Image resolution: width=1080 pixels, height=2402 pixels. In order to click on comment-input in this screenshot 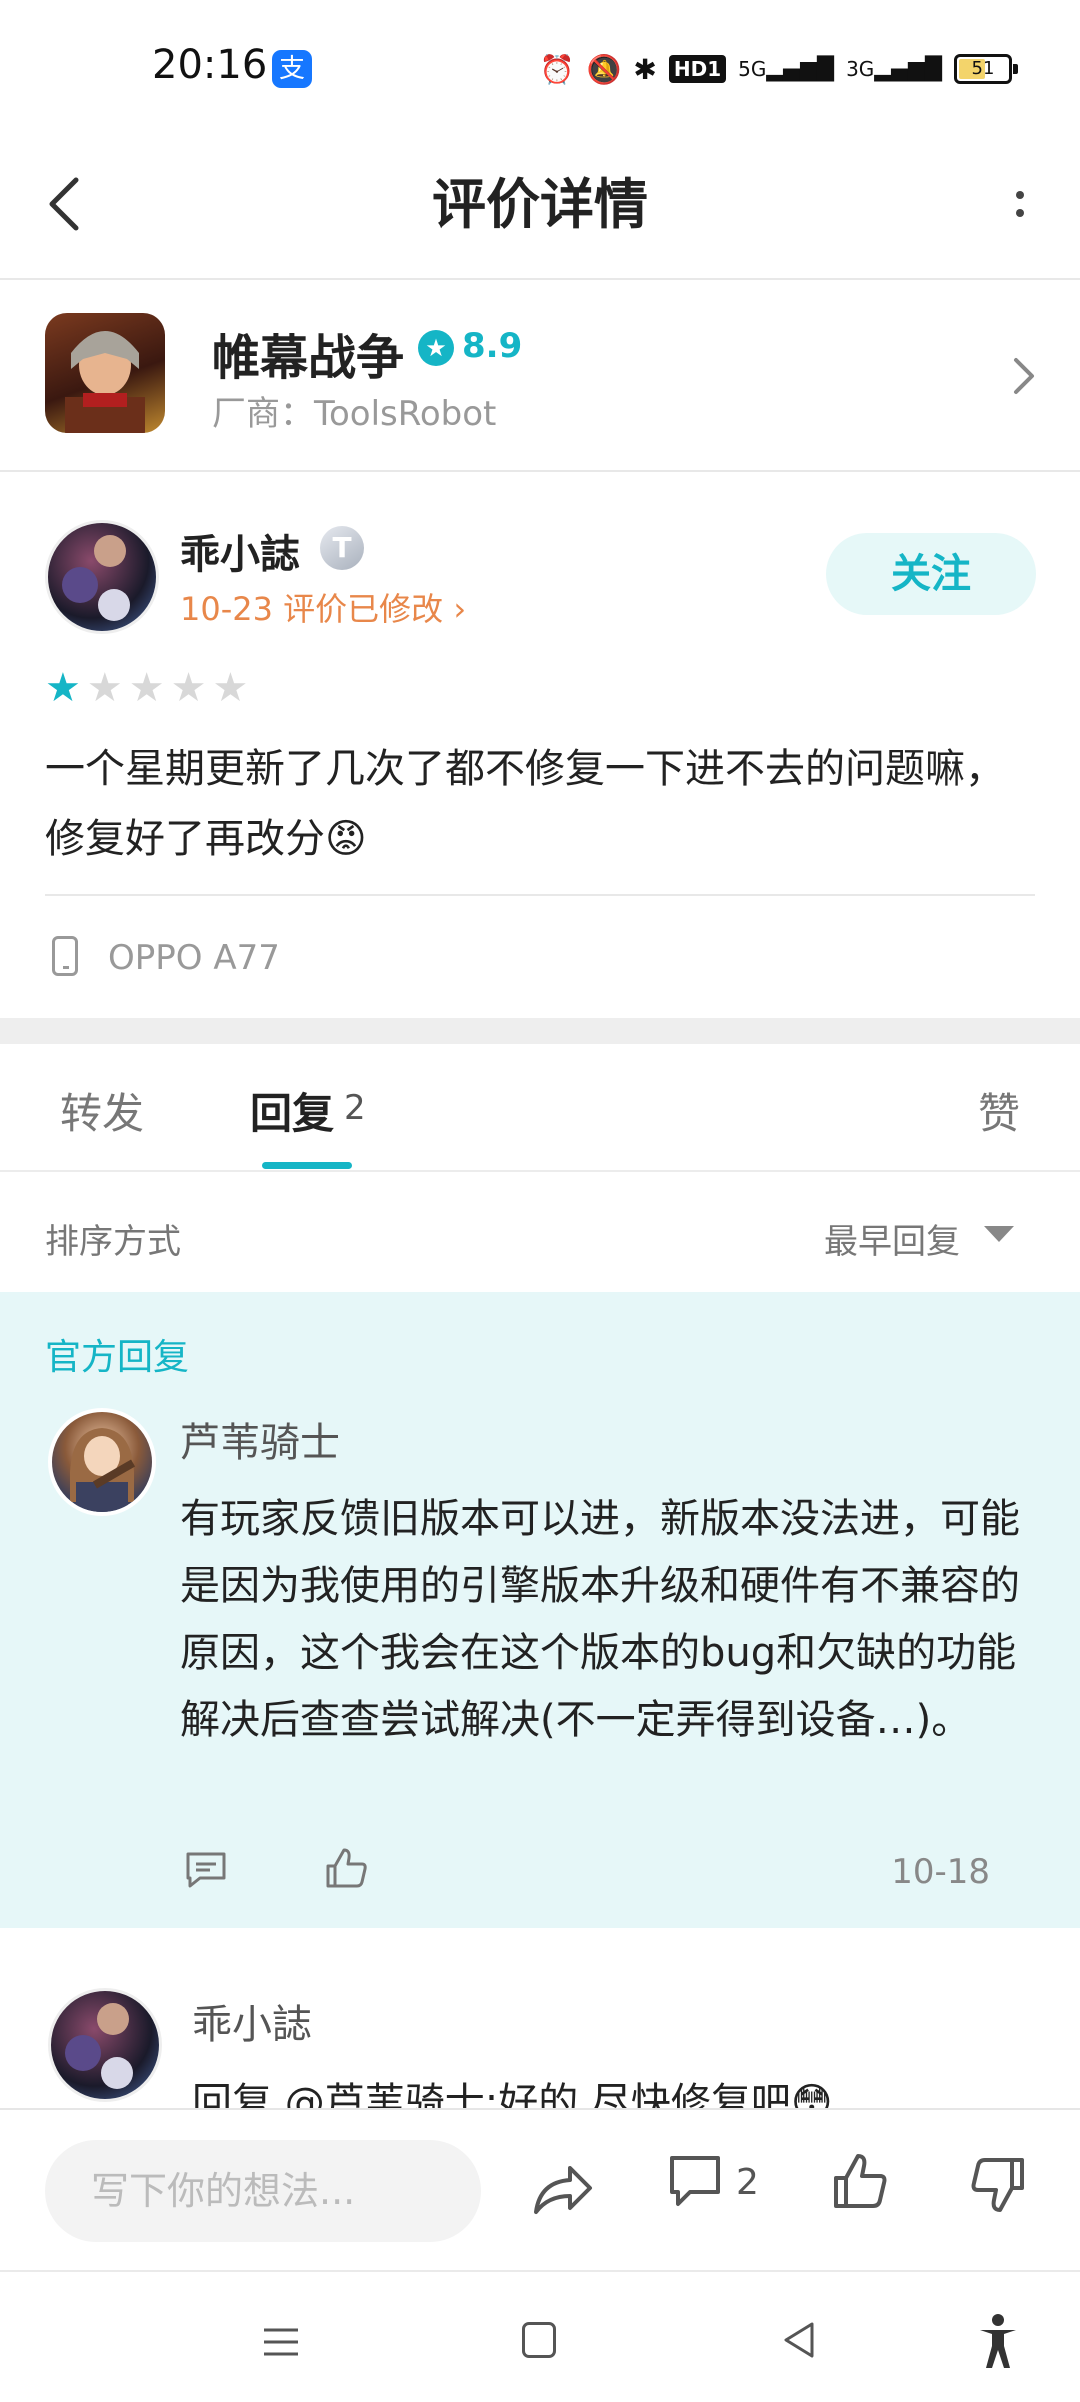, I will do `click(263, 2191)`.